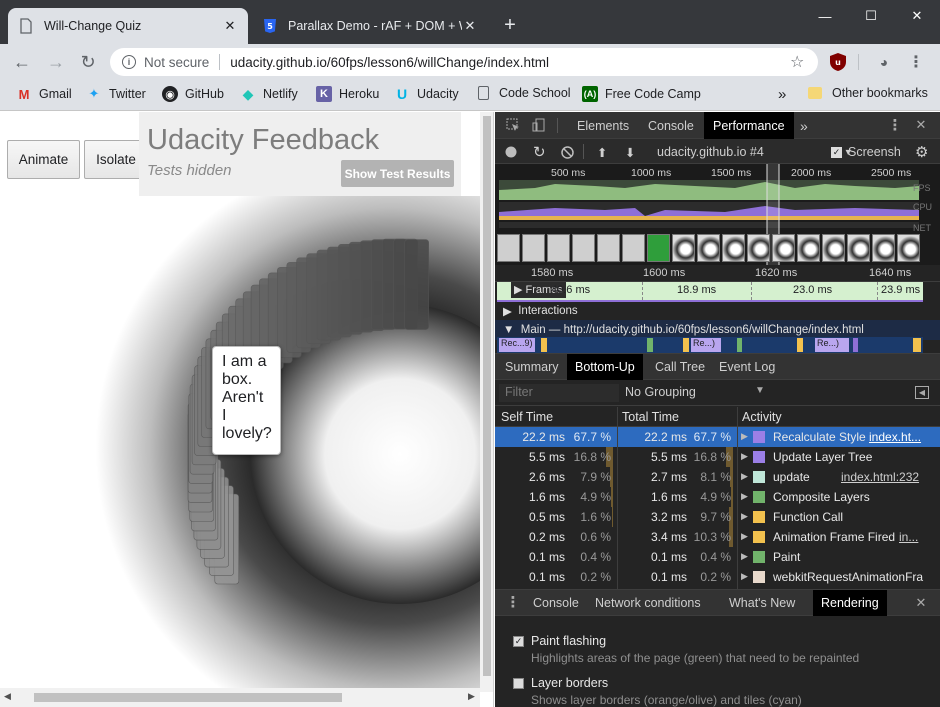 Image resolution: width=940 pixels, height=707 pixels. Describe the element at coordinates (524, 93) in the screenshot. I see `bookmark-code-school: Code School` at that location.